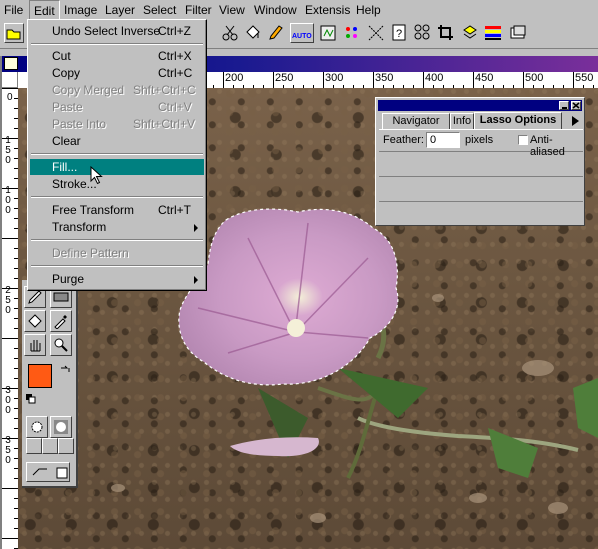  Describe the element at coordinates (117, 279) in the screenshot. I see `menu-item-purge: Purge` at that location.